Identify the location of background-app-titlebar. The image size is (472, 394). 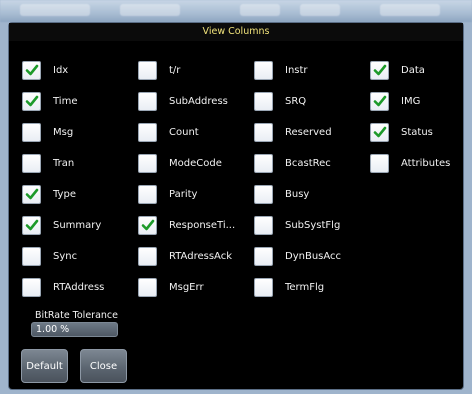
(236, 11).